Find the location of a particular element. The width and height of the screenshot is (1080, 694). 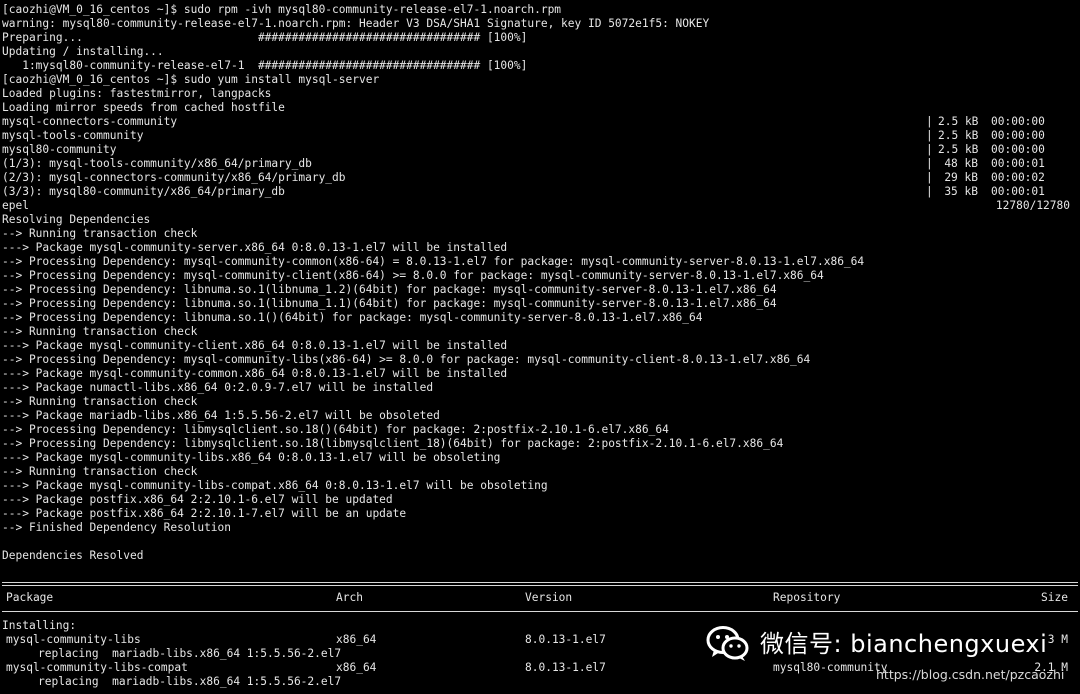

col-size-header: Size is located at coordinates (1054, 597).